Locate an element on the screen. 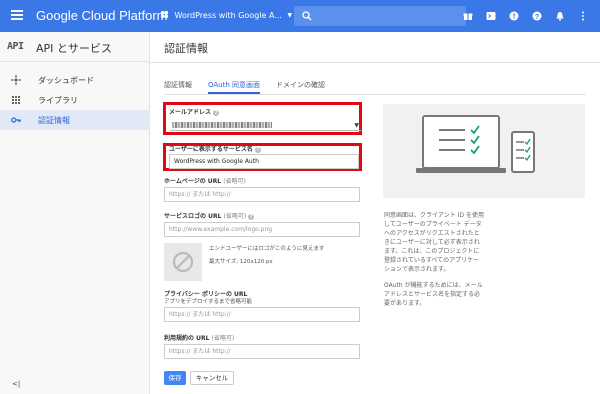  logo-size-note: 最大サイズ: 120x120 px is located at coordinates (241, 262).